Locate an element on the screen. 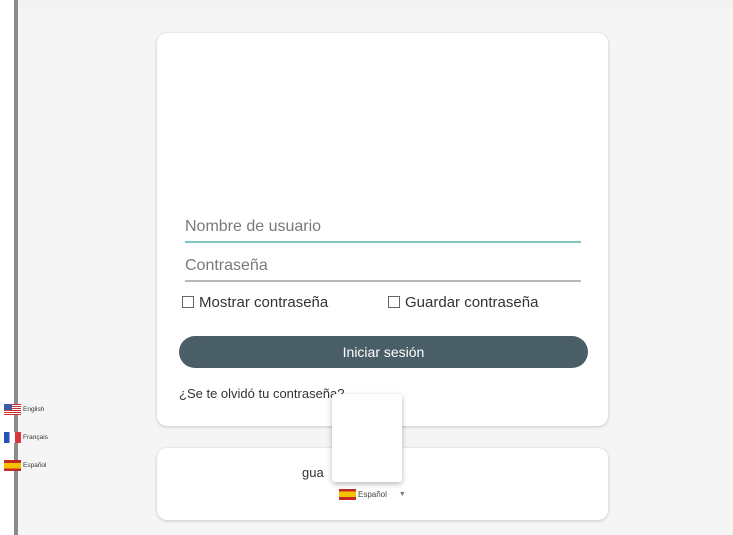 The image size is (733, 535). forgot-password-link: ¿Se te olvidó tu contraseña? is located at coordinates (262, 393).